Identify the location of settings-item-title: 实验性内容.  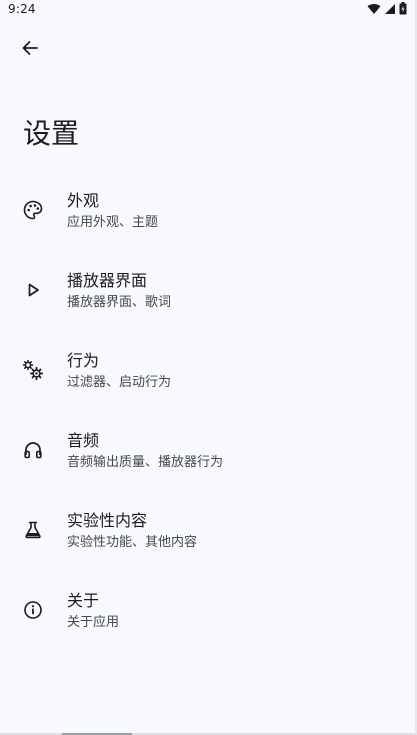
(107, 520).